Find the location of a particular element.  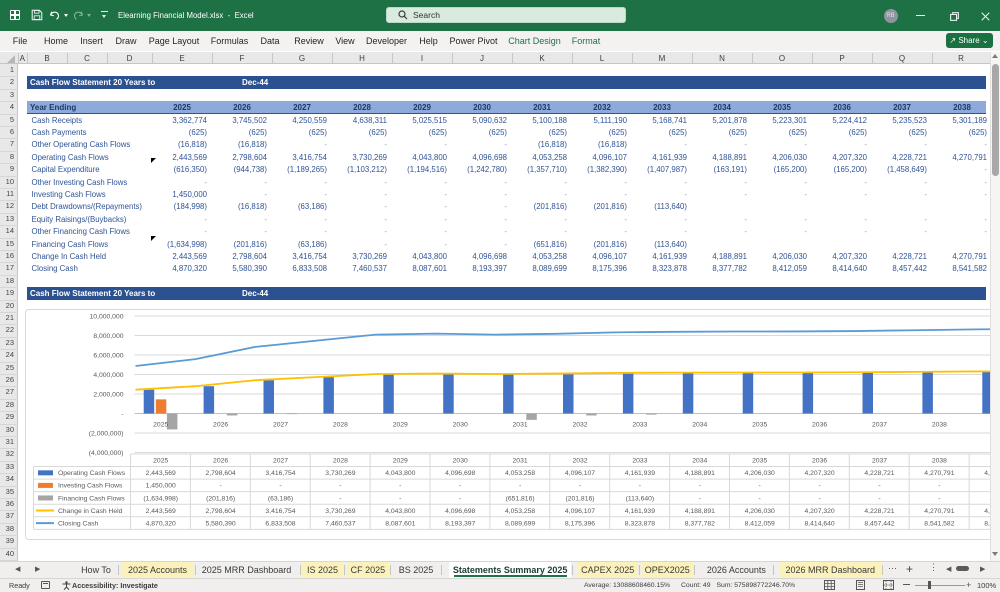

svg-text: 8,193,397 is located at coordinates (460, 524).